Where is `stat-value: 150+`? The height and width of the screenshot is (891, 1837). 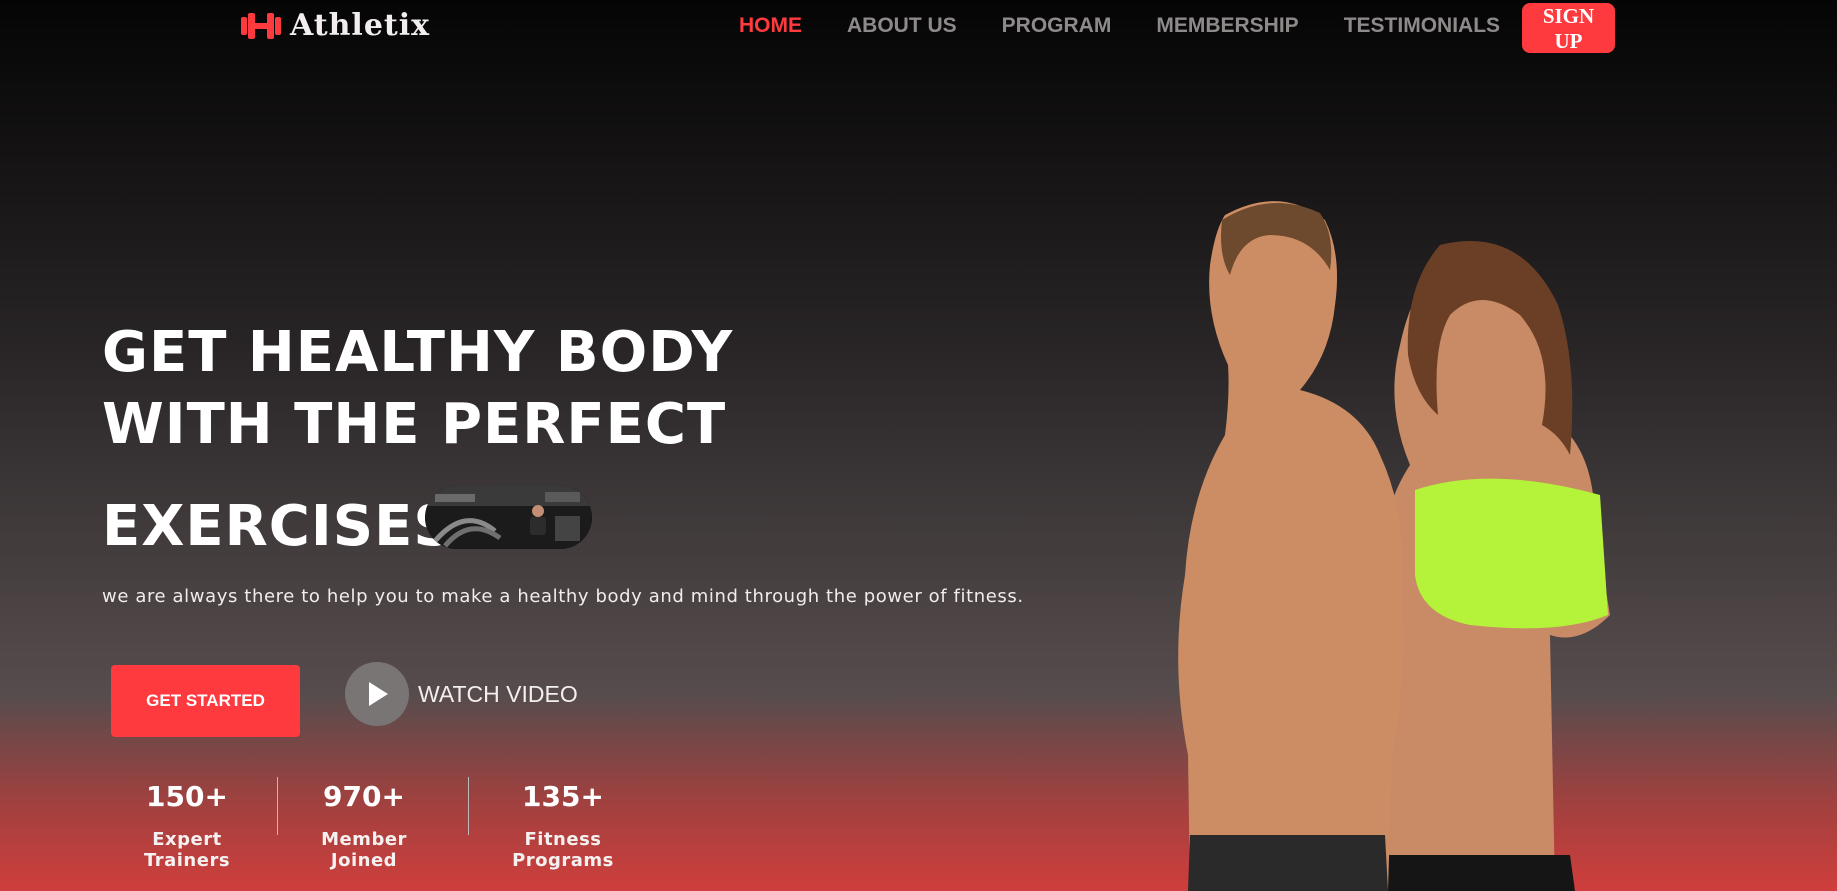
stat-value: 150+ is located at coordinates (187, 796).